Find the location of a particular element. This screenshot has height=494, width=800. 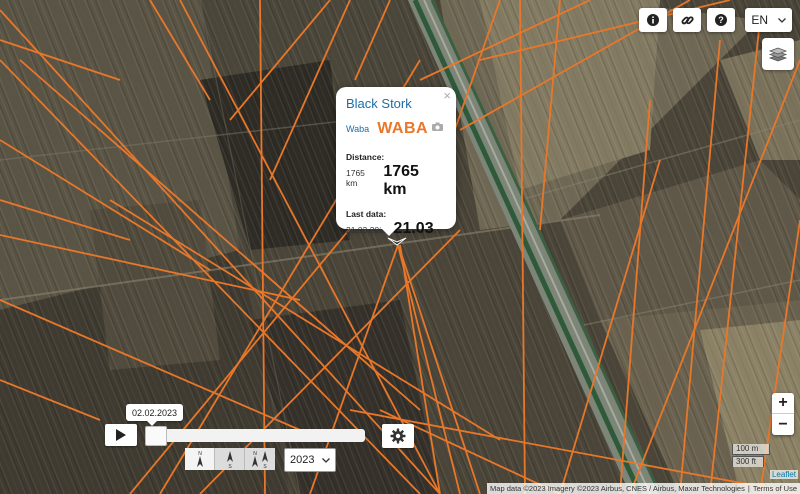

link-button is located at coordinates (687, 20).